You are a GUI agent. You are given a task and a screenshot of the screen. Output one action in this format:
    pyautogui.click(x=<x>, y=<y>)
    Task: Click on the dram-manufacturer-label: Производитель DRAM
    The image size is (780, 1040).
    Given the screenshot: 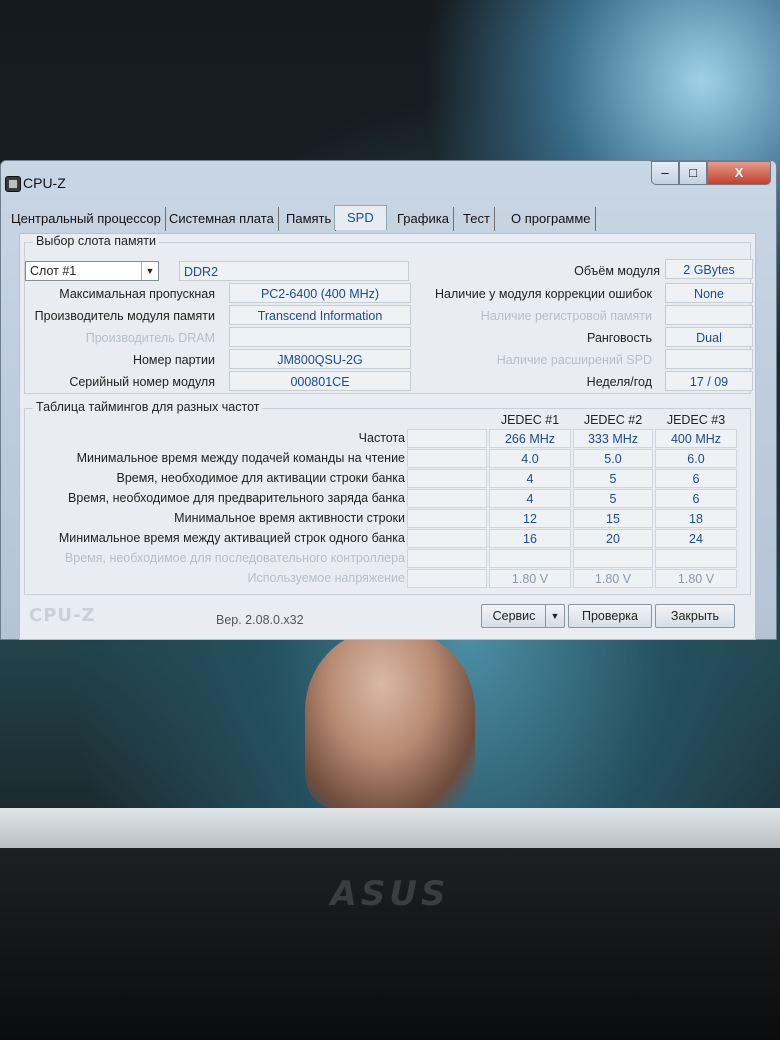 What is the action you would take?
    pyautogui.click(x=150, y=338)
    